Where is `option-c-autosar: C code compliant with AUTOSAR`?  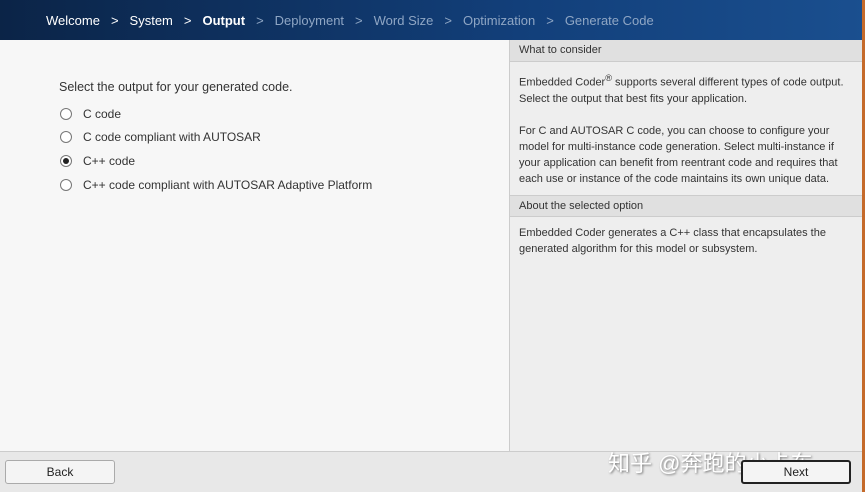 option-c-autosar: C code compliant with AUTOSAR is located at coordinates (160, 137).